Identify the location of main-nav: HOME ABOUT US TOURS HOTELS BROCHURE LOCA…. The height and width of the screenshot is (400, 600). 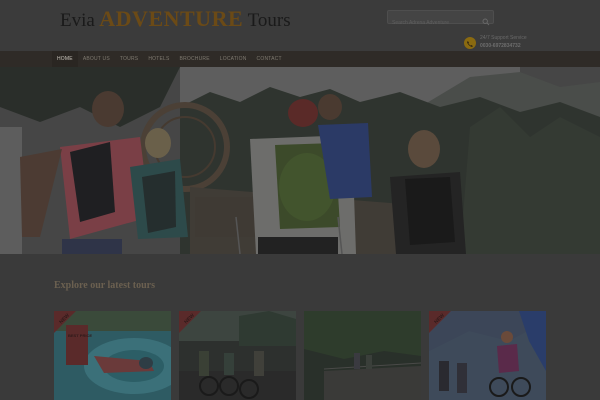
(300, 59).